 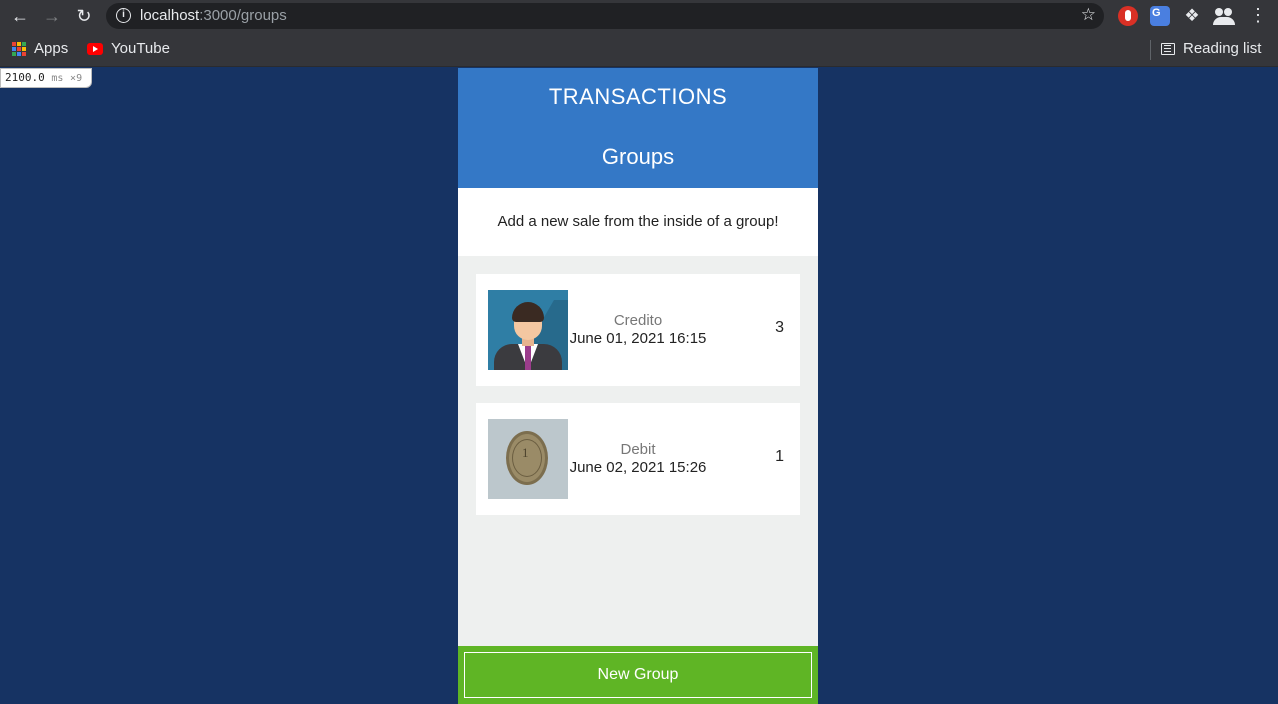 What do you see at coordinates (57, 78) in the screenshot?
I see `perf-unit: ms` at bounding box center [57, 78].